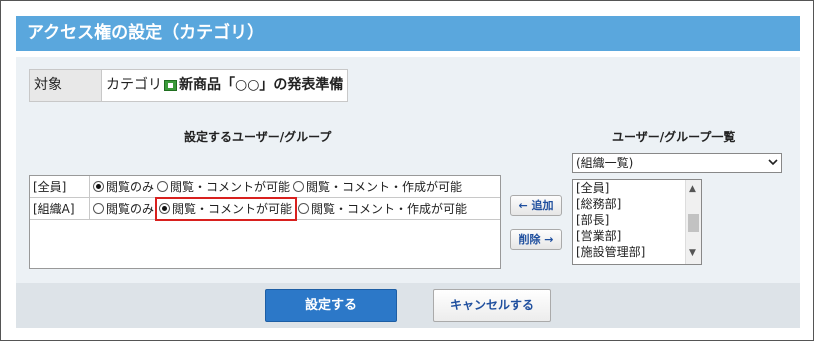 This screenshot has height=341, width=814. I want to click on group-listbox: [全員] [総務部] [部長] [営業部] [施設管理部] ▲ ▼, so click(637, 222).